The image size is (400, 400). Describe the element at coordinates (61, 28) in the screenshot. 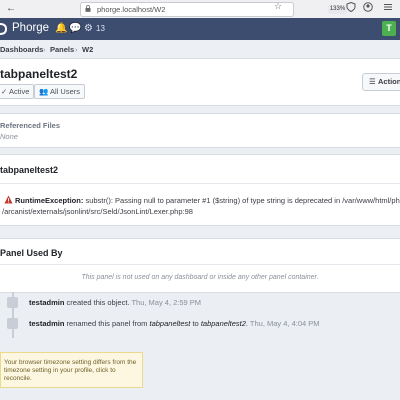

I see `bell-icon: 🔔` at that location.